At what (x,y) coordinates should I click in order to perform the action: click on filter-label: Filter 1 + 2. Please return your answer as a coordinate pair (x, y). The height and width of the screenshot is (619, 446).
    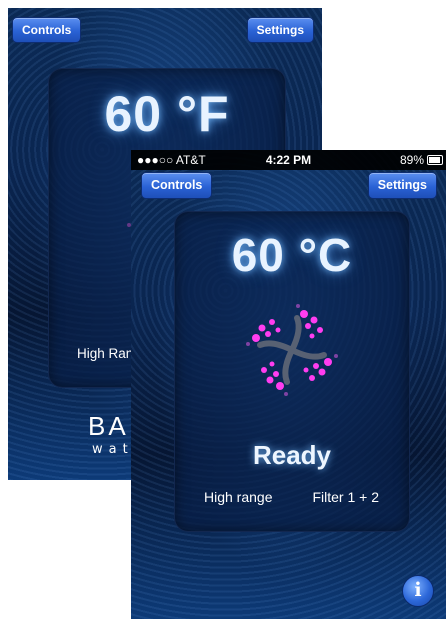
    Looking at the image, I should click on (345, 497).